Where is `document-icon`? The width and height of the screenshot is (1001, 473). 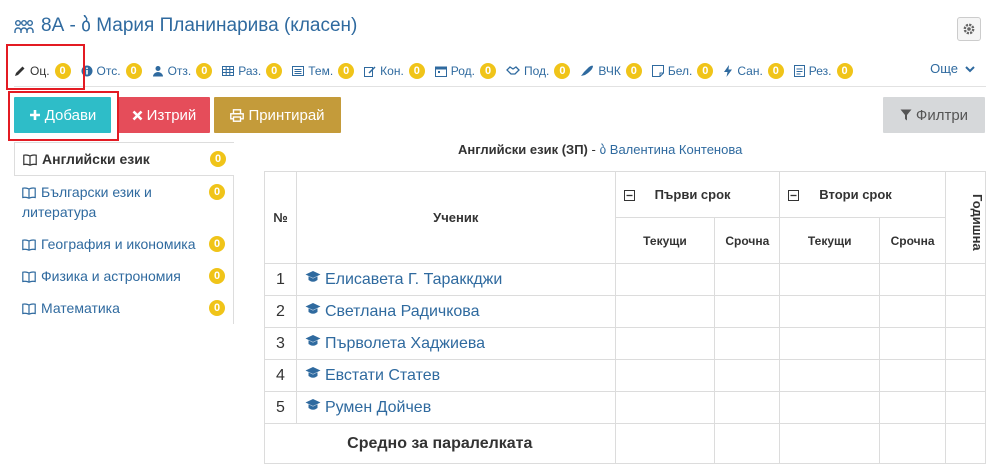
document-icon is located at coordinates (799, 71).